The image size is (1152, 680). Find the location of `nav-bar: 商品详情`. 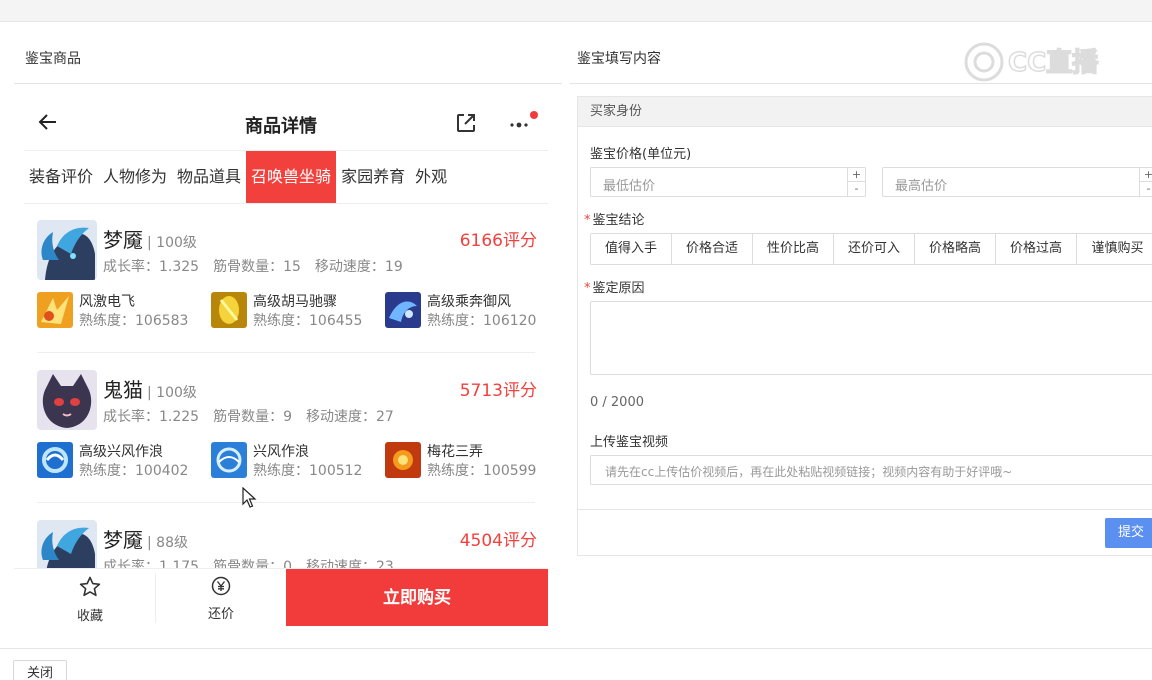

nav-bar: 商品详情 is located at coordinates (281, 117).